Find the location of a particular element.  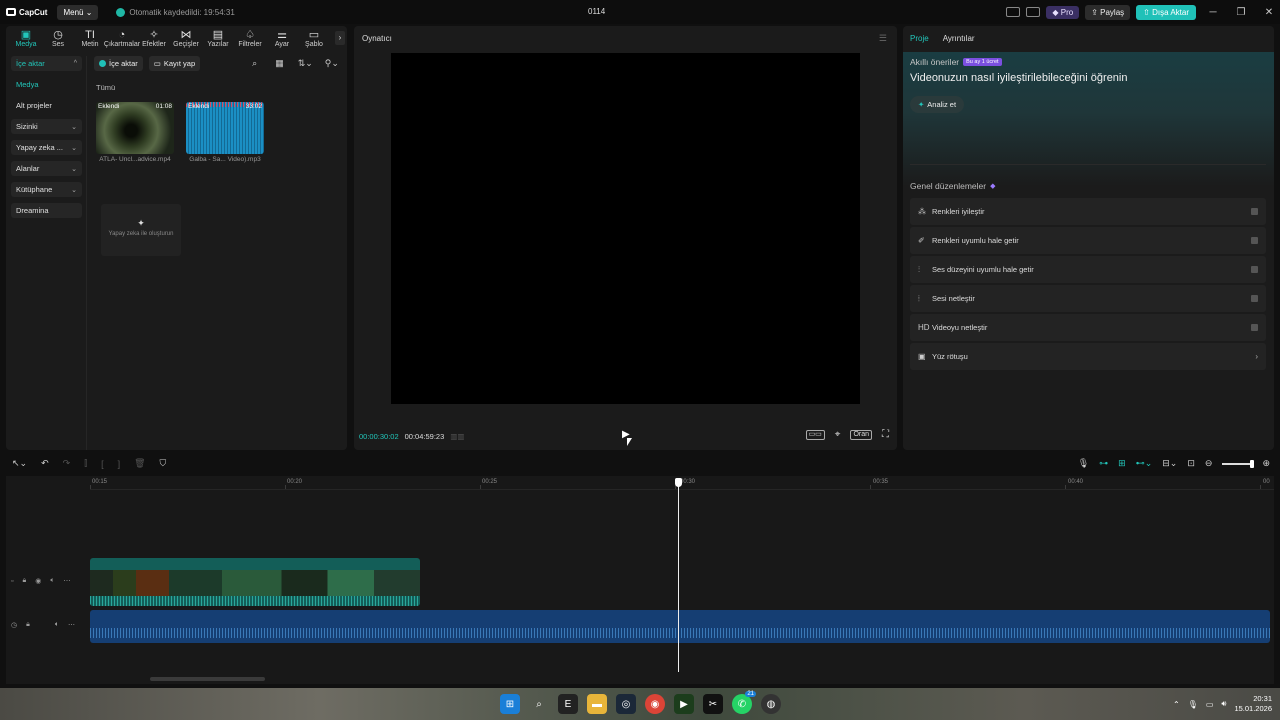

filter-icon: ⚲⌄ is located at coordinates (332, 63).